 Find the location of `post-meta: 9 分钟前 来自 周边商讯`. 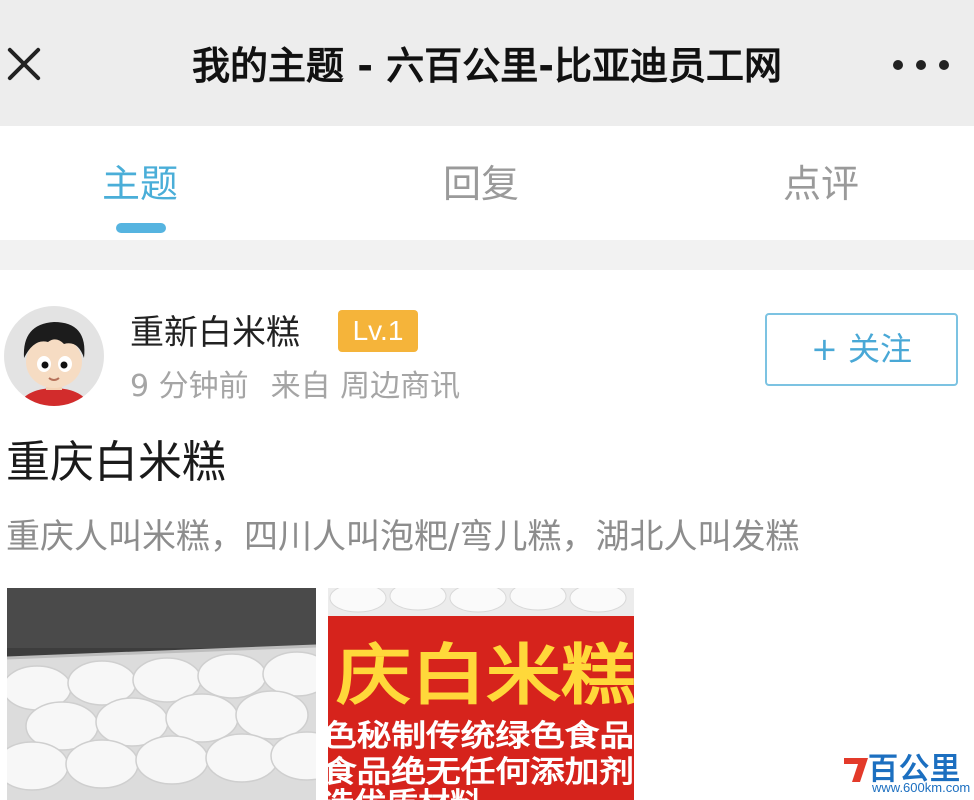

post-meta: 9 分钟前 来自 周边商讯 is located at coordinates (306, 387).